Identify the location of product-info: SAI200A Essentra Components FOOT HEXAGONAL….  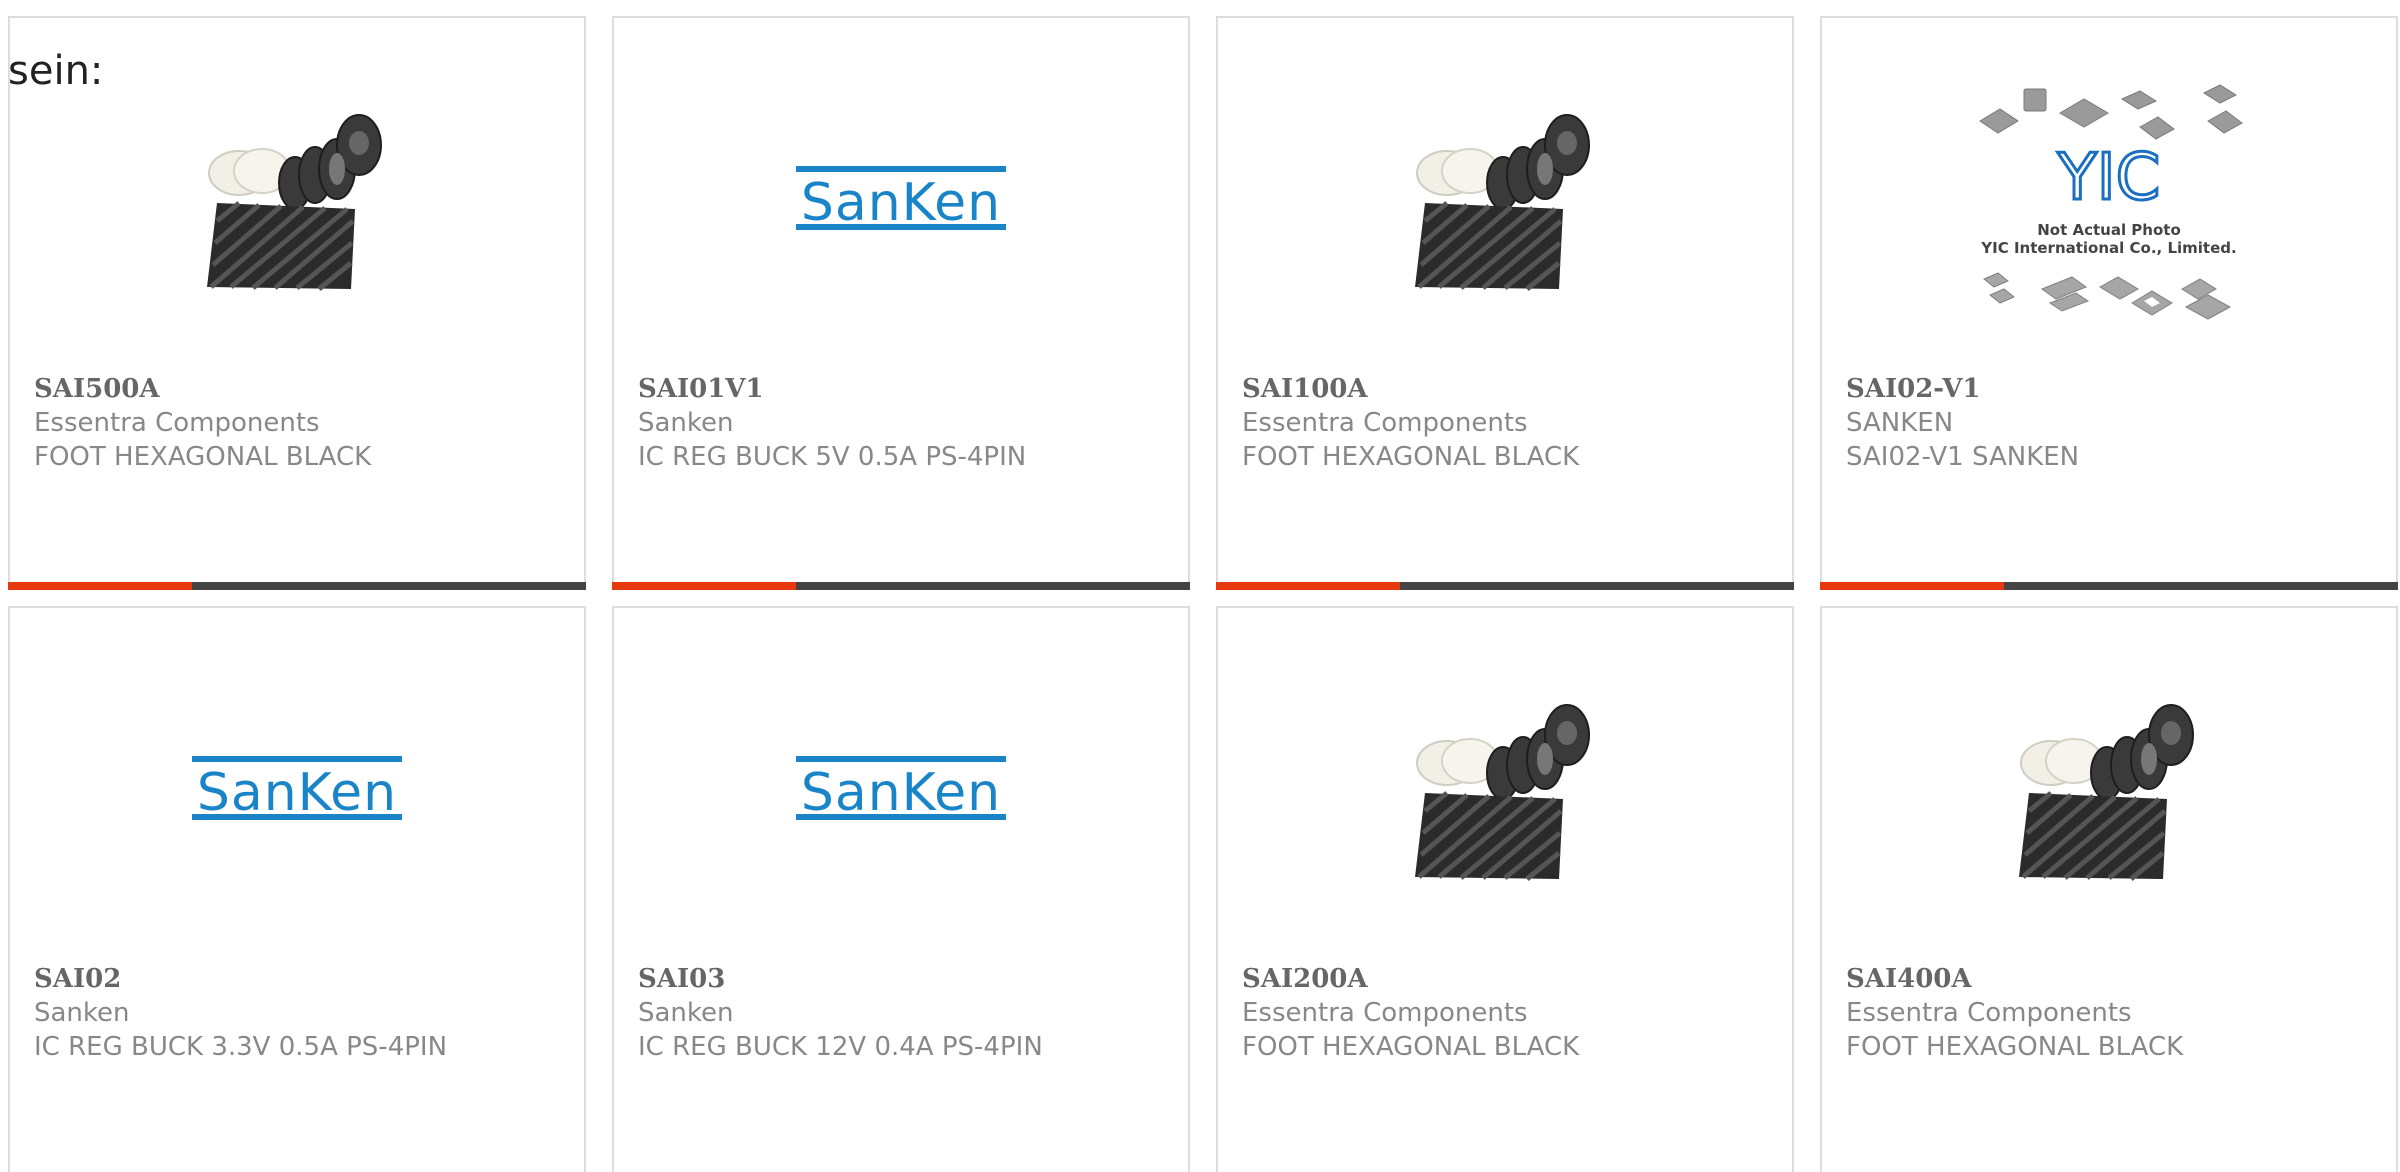
(1509, 1013).